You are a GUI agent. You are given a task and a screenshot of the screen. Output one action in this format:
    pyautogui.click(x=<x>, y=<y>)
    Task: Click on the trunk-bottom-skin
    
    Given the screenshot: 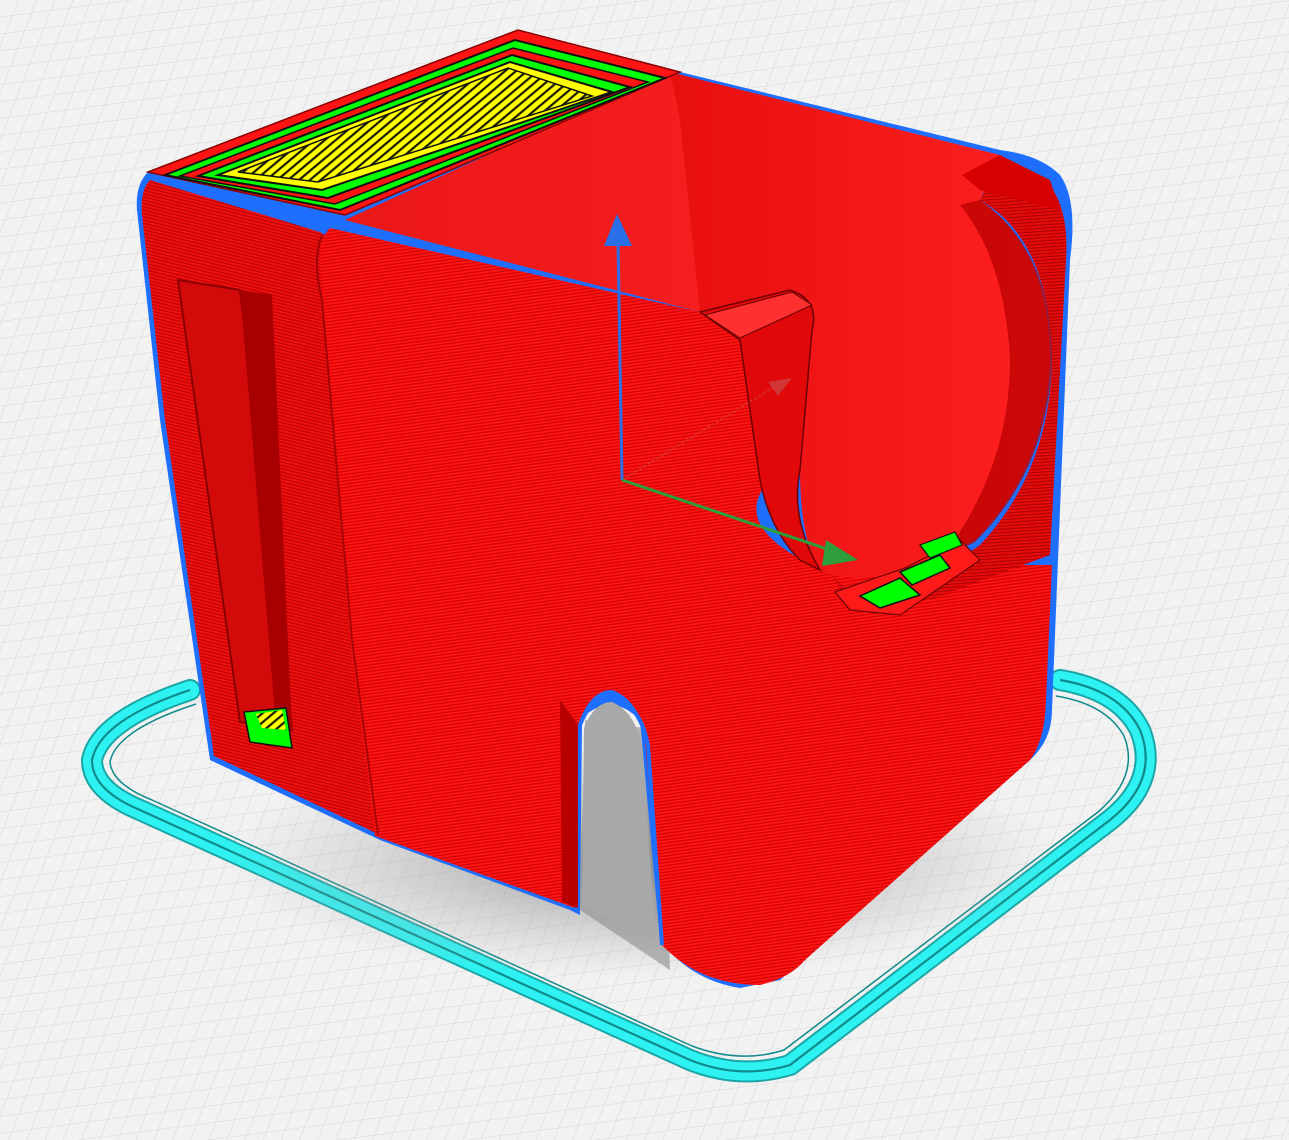 What is the action you would take?
    pyautogui.click(x=268, y=728)
    